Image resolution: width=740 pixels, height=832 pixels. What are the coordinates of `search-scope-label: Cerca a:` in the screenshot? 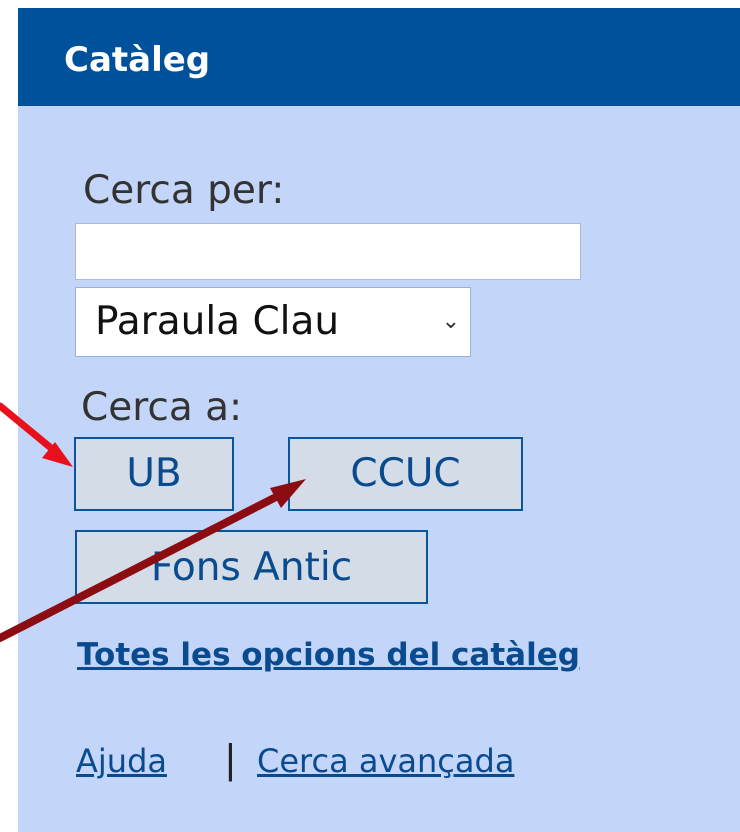 It's located at (162, 407).